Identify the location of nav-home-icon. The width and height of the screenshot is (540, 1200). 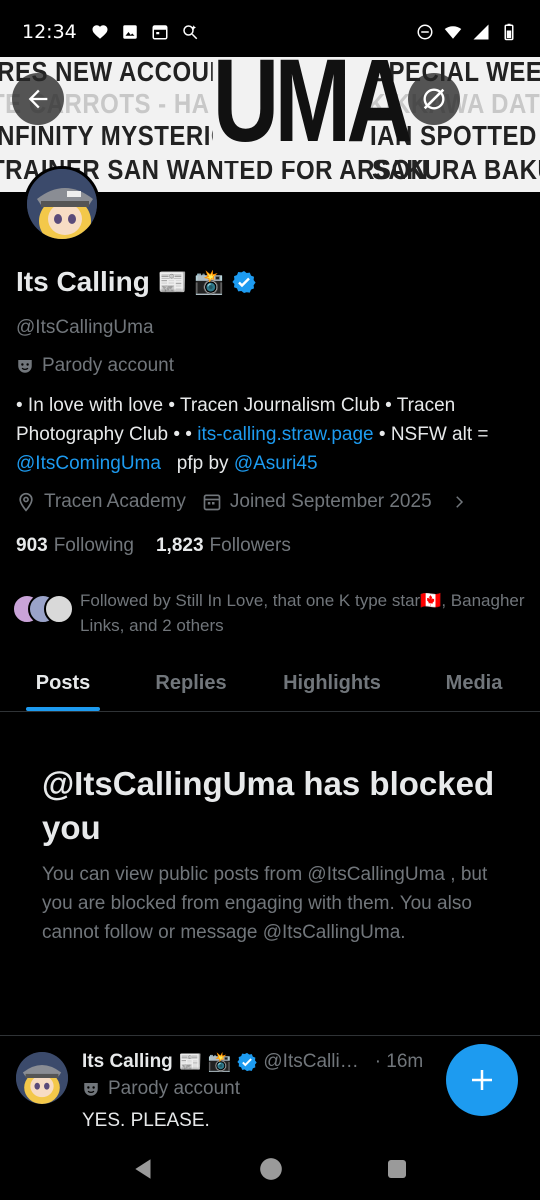
(271, 1169).